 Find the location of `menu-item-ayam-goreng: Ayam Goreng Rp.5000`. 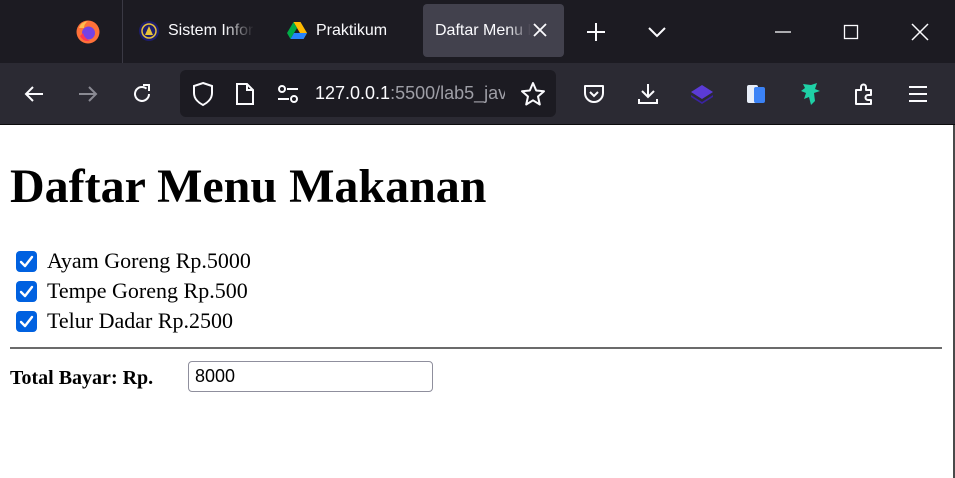

menu-item-ayam-goreng: Ayam Goreng Rp.5000 is located at coordinates (133, 261).